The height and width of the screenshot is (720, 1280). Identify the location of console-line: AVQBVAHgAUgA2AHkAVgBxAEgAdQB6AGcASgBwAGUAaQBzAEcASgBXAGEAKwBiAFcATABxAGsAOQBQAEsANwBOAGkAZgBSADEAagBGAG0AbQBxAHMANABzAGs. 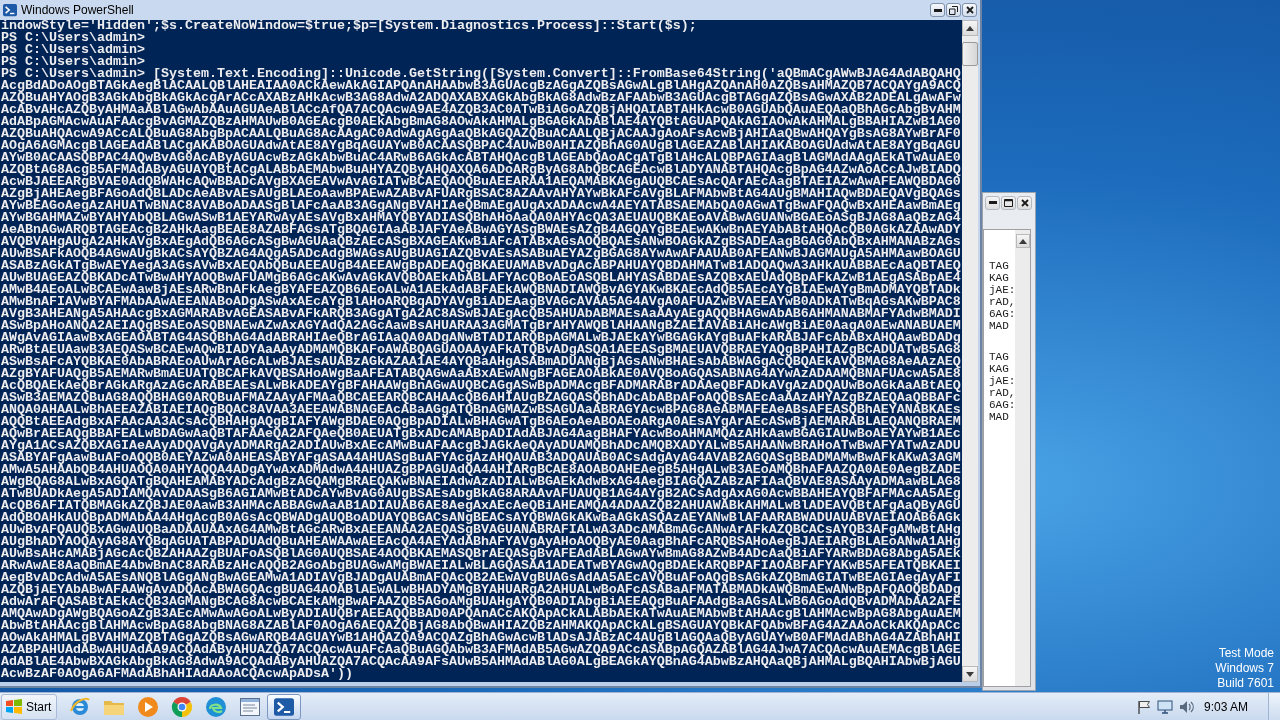
(480, 242).